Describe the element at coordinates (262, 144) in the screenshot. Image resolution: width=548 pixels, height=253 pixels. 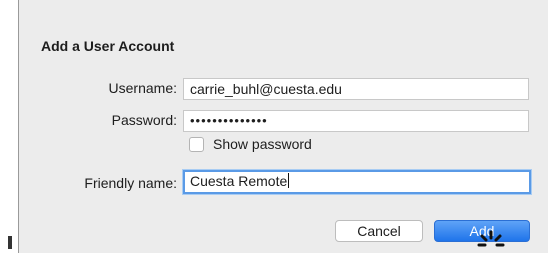
I see `show-password-label: Show password` at that location.